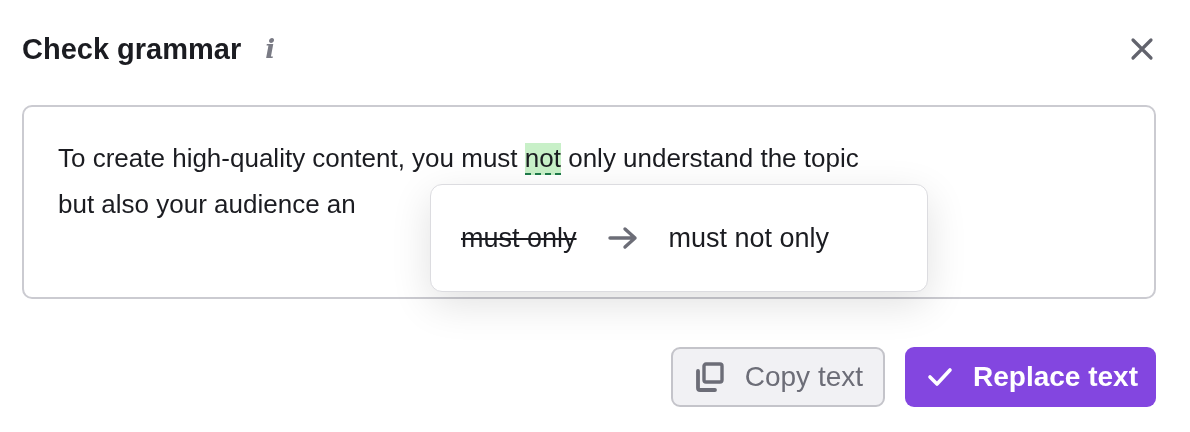 Image resolution: width=1190 pixels, height=432 pixels. I want to click on copy-button: Copy text, so click(778, 377).